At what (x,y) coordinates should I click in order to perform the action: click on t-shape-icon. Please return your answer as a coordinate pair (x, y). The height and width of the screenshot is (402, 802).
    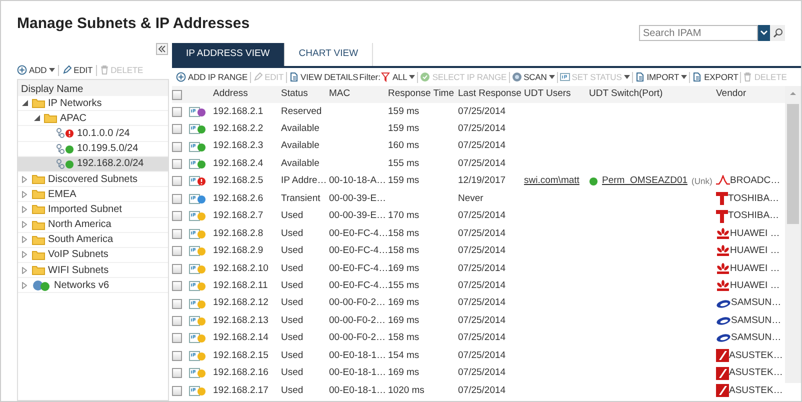
    Looking at the image, I should click on (722, 216).